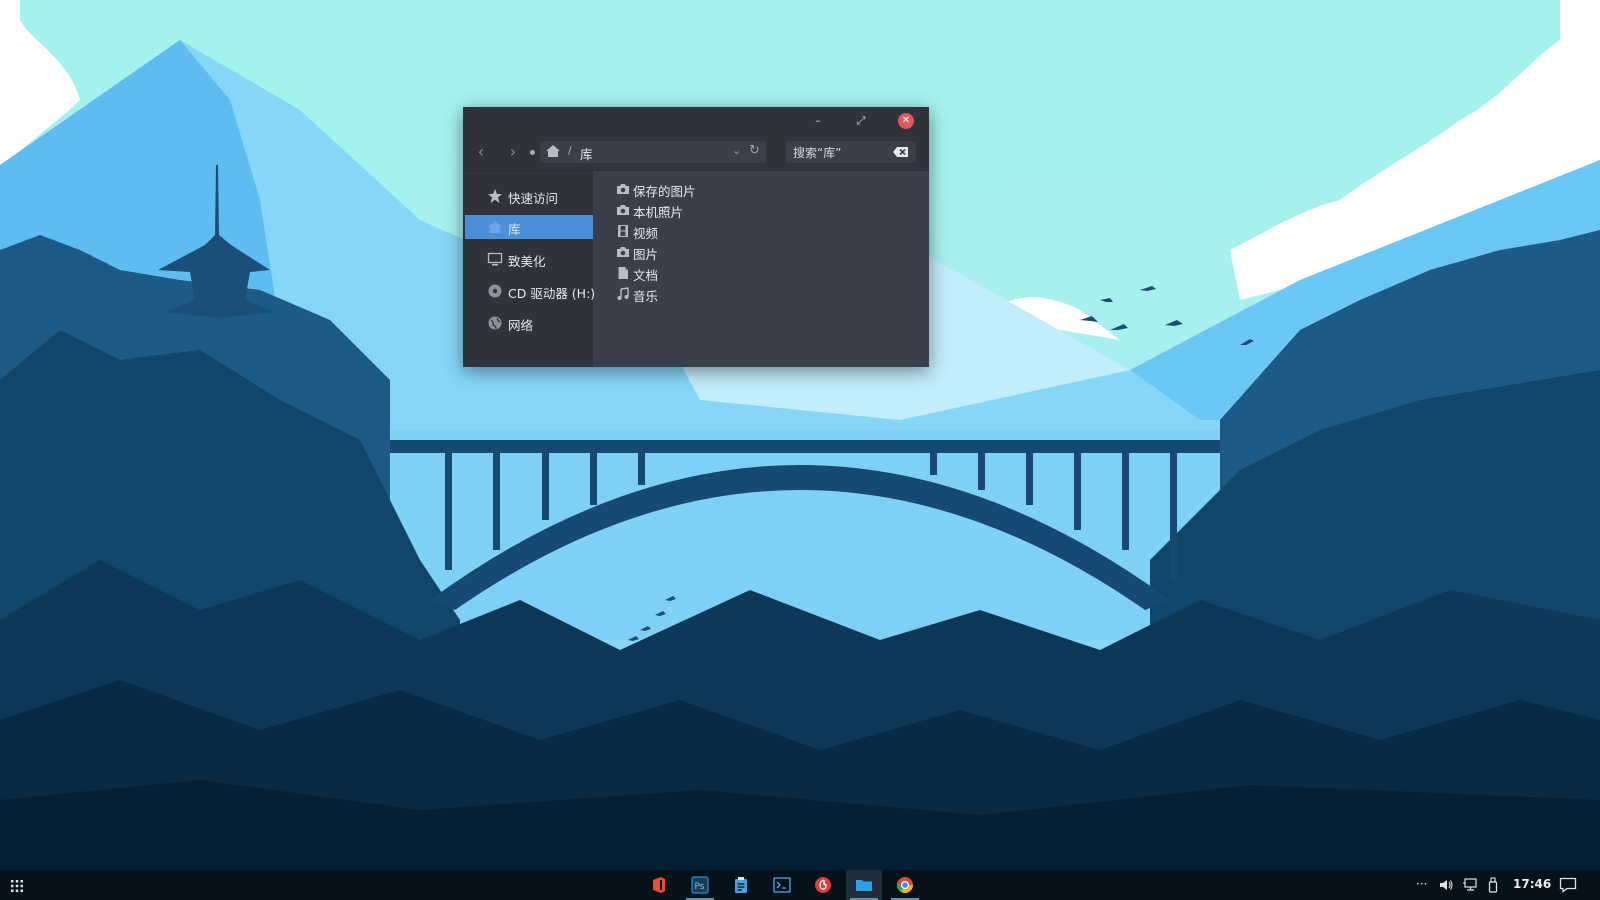 This screenshot has width=1600, height=900. What do you see at coordinates (646, 296) in the screenshot?
I see `file-label: 音乐` at bounding box center [646, 296].